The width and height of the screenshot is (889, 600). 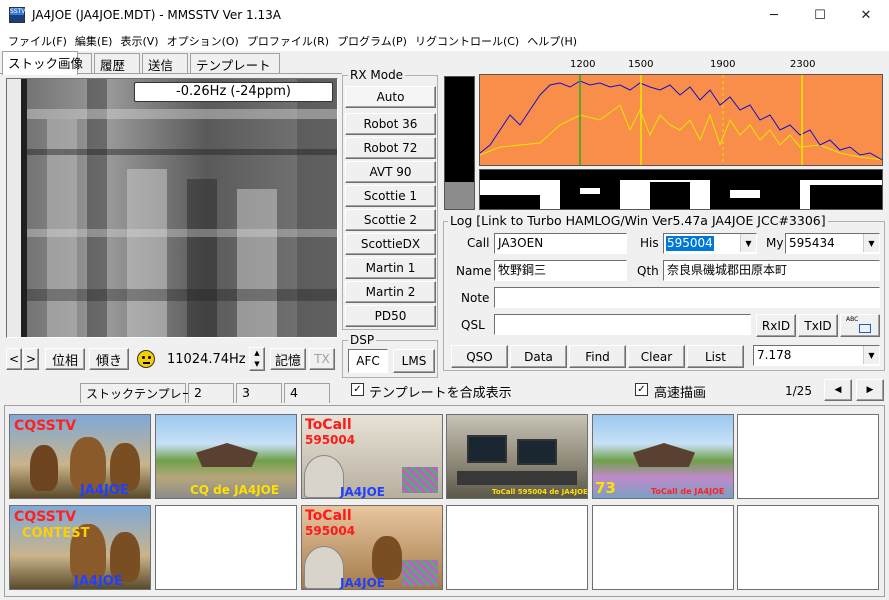 I want to click on fast-draw-label: 高速描画, so click(x=680, y=393).